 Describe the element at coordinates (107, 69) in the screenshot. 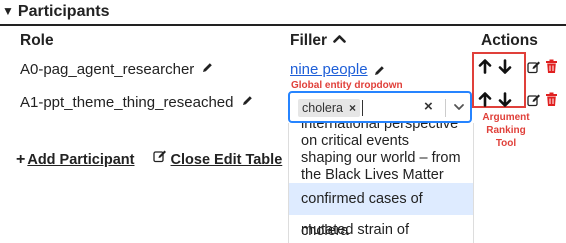

I see `role-text: A0-pag_agent_researcher` at that location.